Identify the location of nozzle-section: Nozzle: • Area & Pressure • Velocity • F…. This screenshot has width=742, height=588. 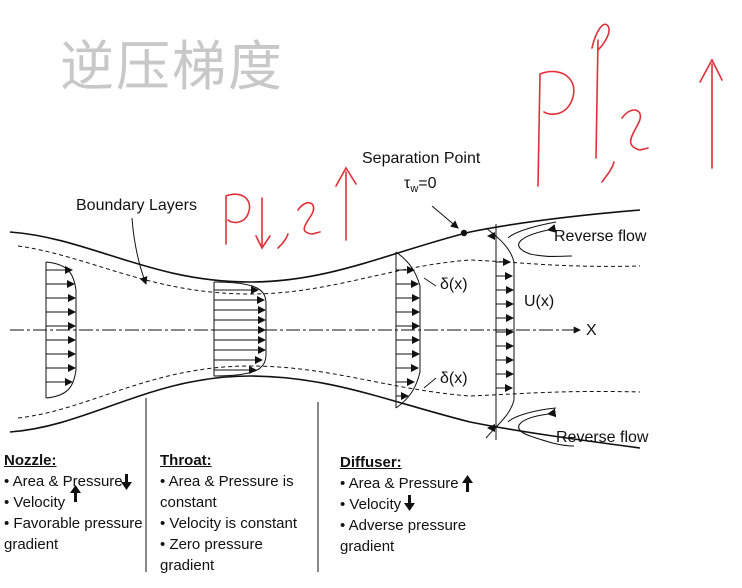
(73, 502).